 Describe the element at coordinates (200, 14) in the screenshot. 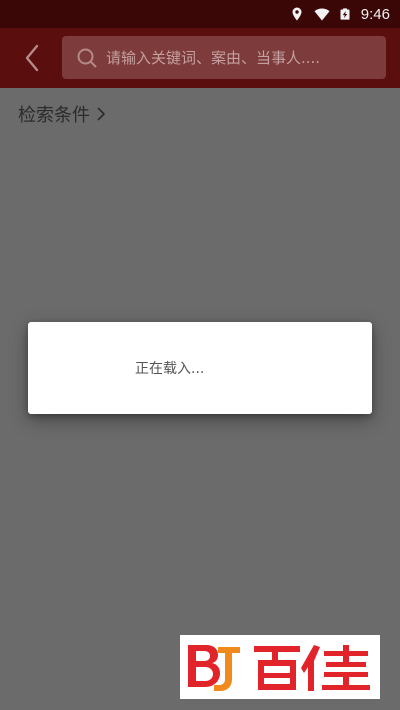

I see `status-bar: 9:46` at that location.